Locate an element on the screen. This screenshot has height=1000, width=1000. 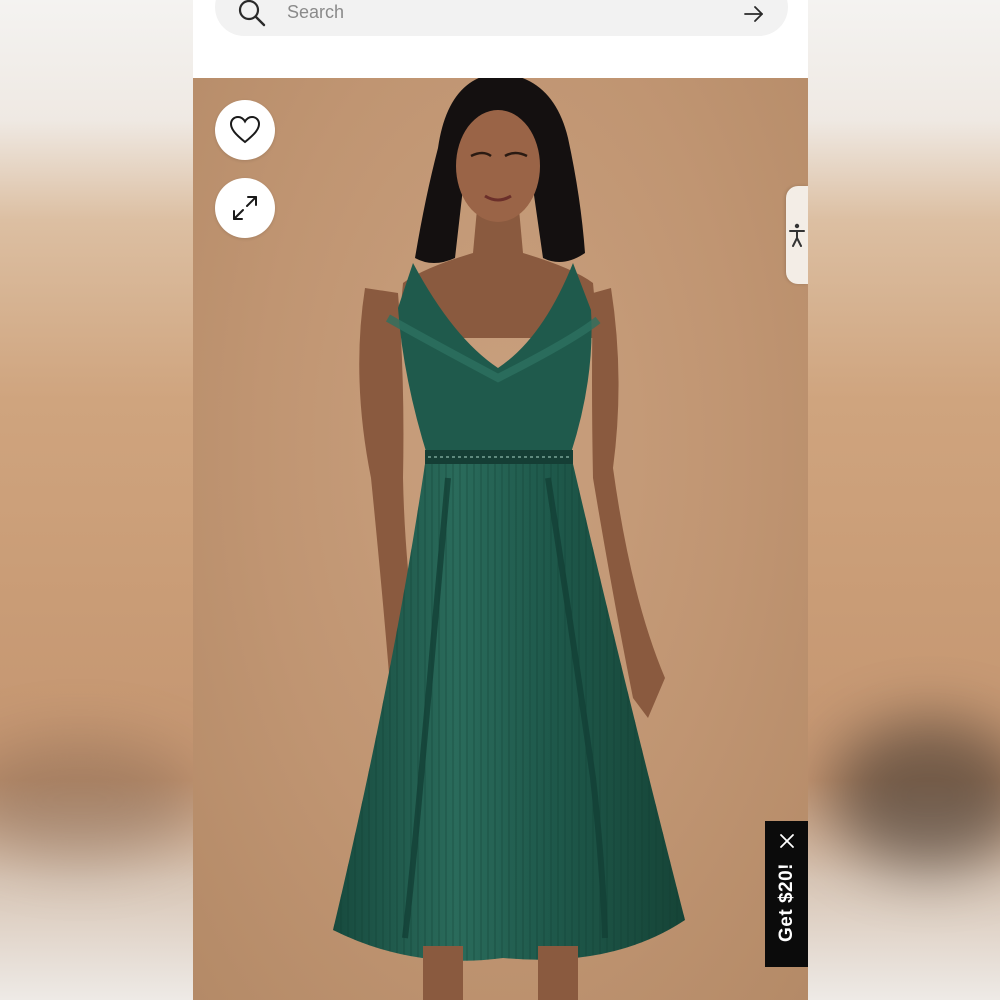
expand-image-button is located at coordinates (245, 208).